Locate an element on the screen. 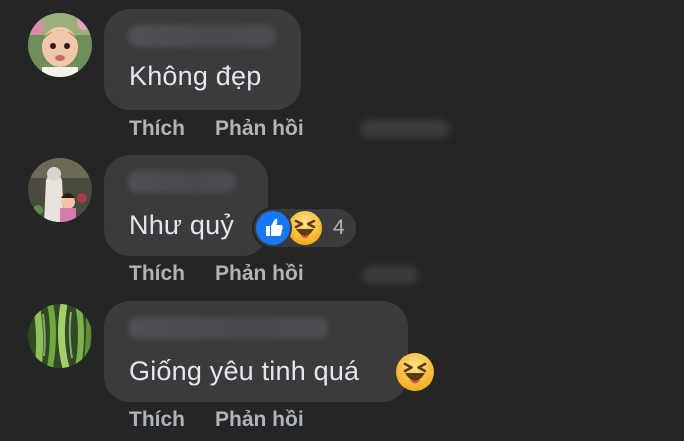  statue-photo-avatar-icon is located at coordinates (60, 190).